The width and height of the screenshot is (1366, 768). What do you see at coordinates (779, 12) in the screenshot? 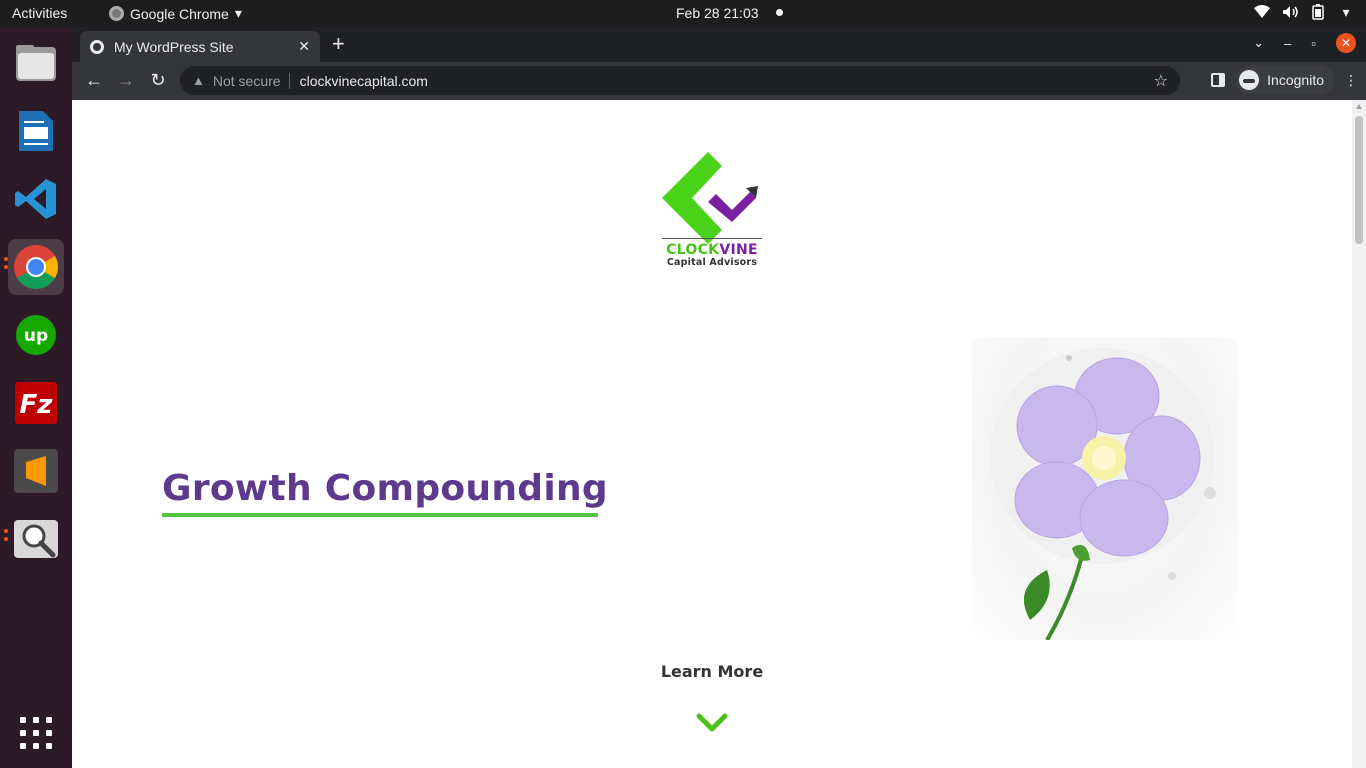
I see `notification-dot` at bounding box center [779, 12].